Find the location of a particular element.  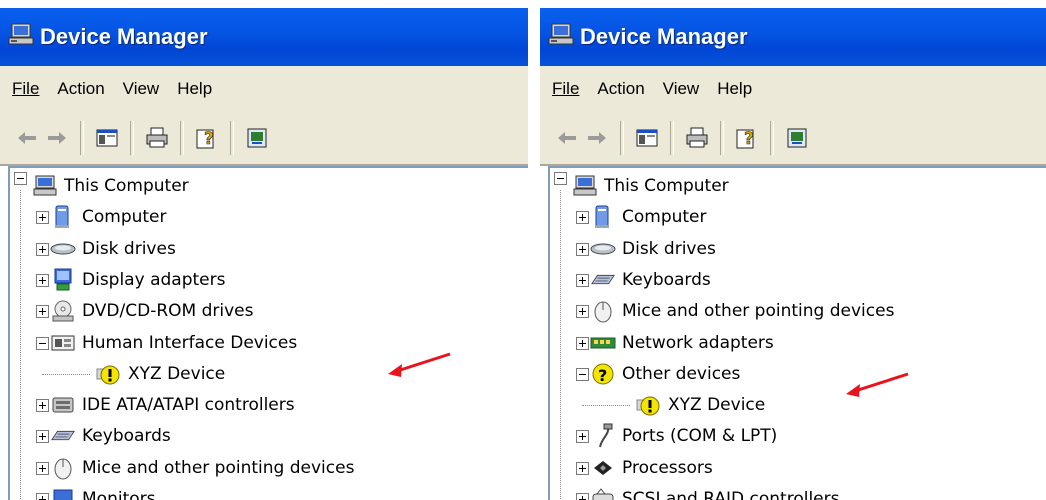

tree-item: Network adapters is located at coordinates (682, 343).